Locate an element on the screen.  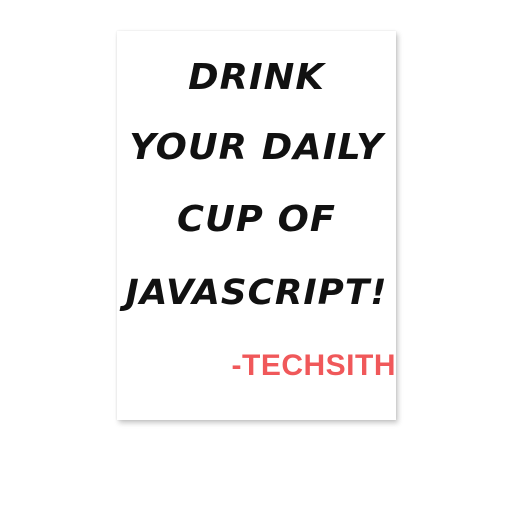
quote-line-4: JAVASCRIPT! is located at coordinates (256, 293).